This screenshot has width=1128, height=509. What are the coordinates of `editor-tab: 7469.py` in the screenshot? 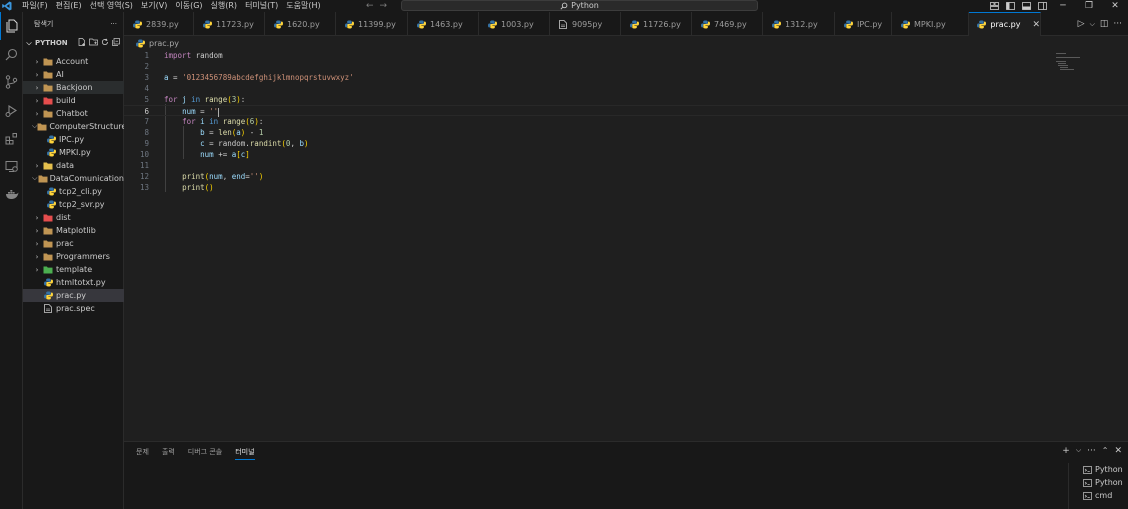 It's located at (727, 24).